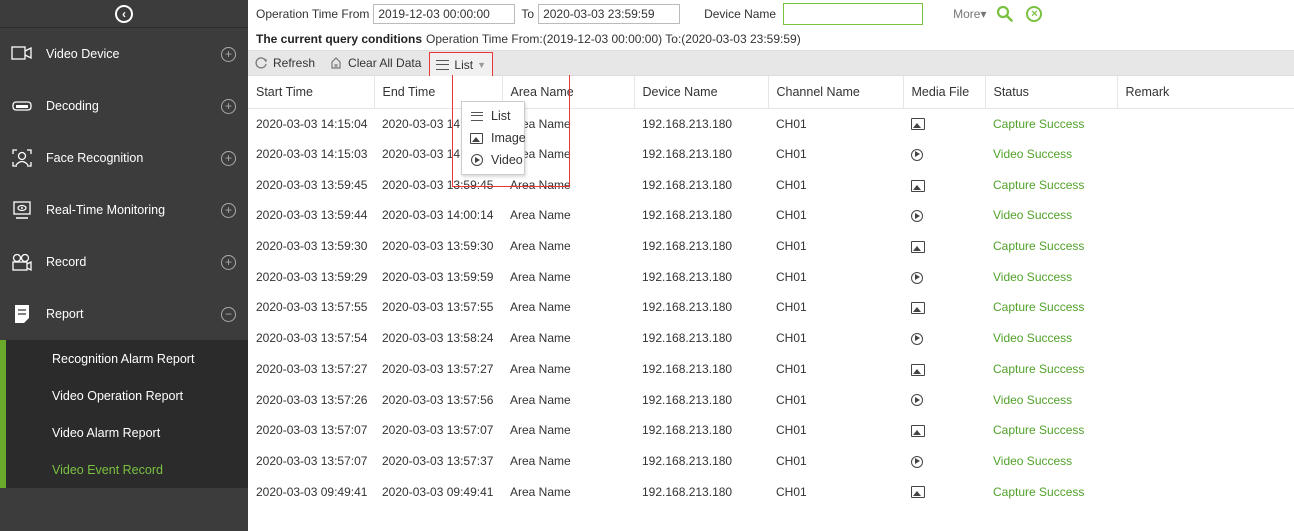  Describe the element at coordinates (294, 63) in the screenshot. I see `refresh-label: Refresh` at that location.